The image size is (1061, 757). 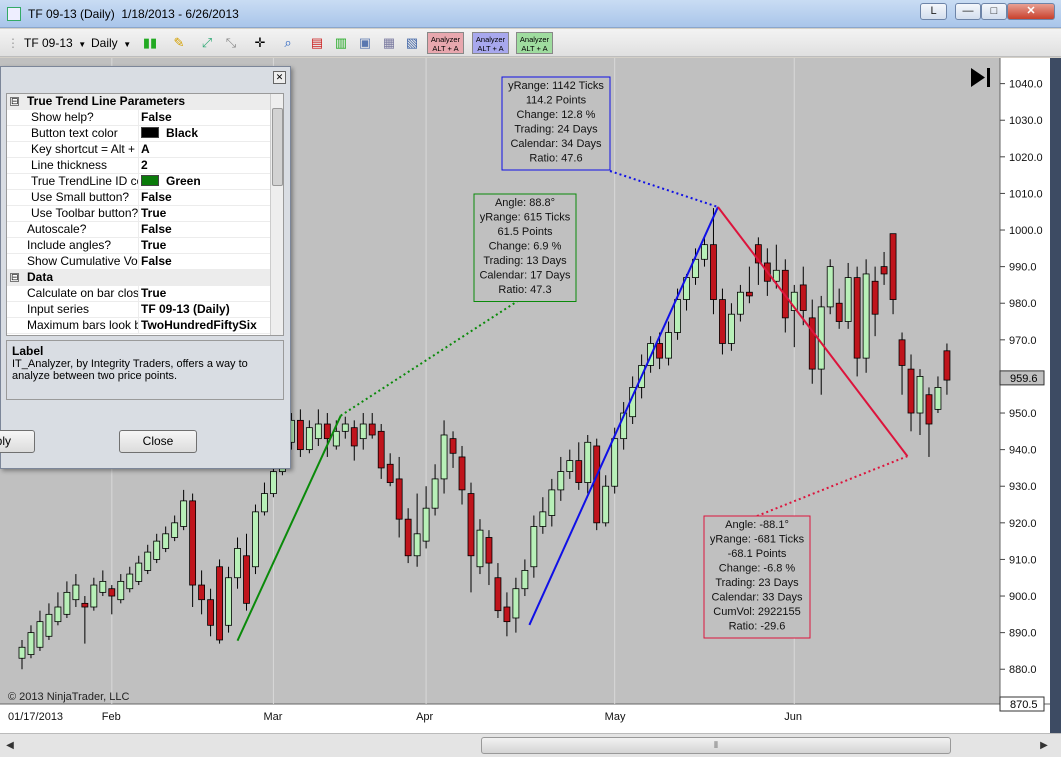 What do you see at coordinates (317, 43) in the screenshot?
I see `indicators-icon: ▤` at bounding box center [317, 43].